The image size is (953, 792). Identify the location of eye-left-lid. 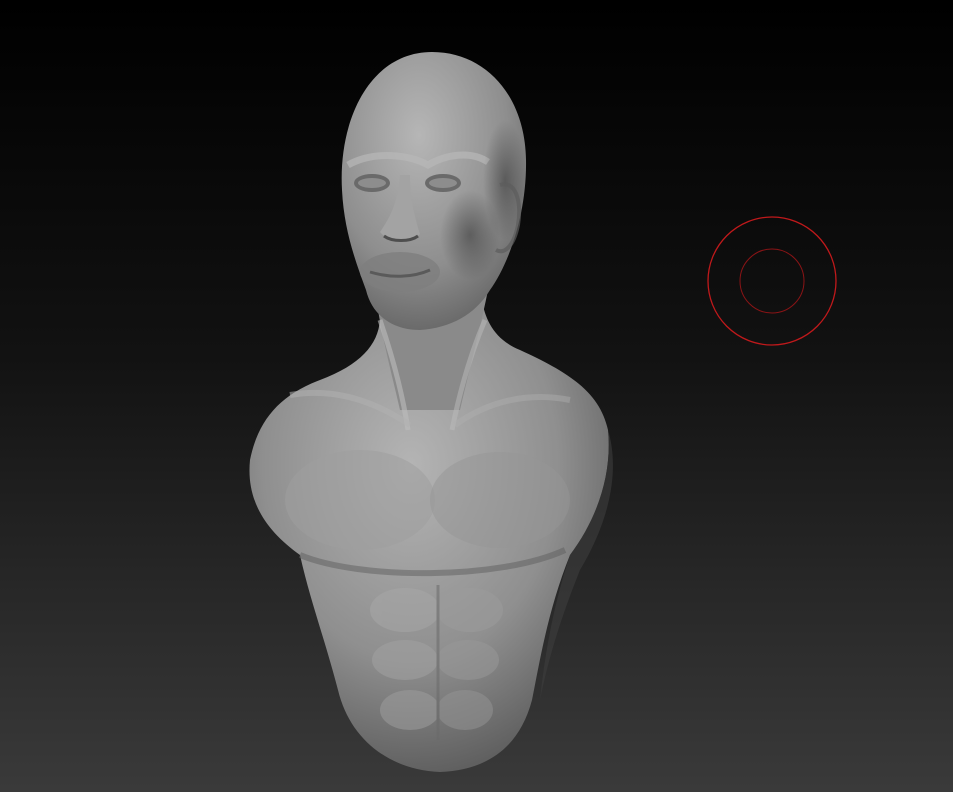
(372, 183).